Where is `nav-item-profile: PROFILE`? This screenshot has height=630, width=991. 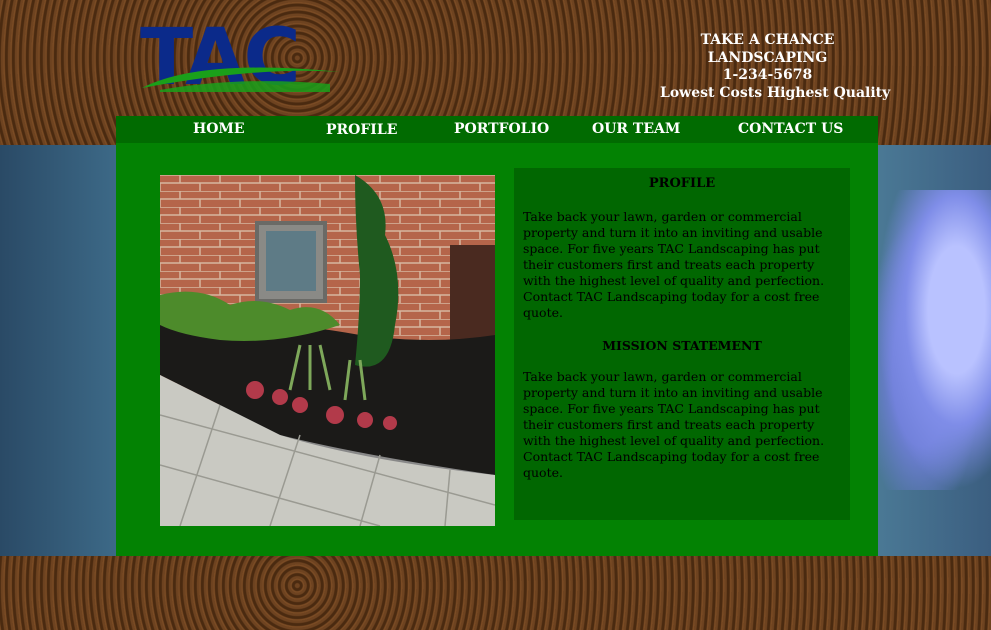 nav-item-profile: PROFILE is located at coordinates (361, 130).